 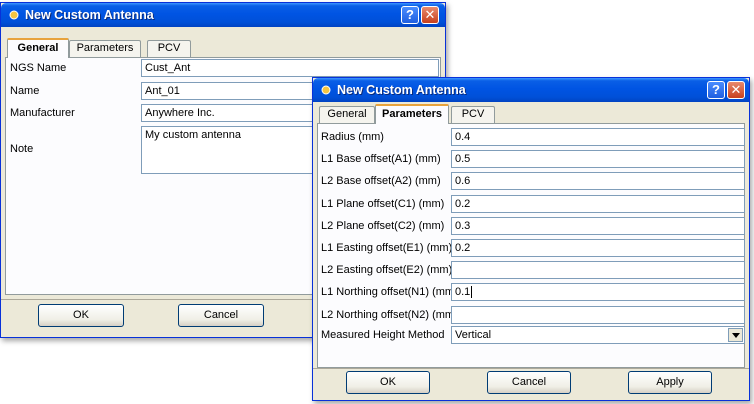 I want to click on l1-northing-offset-n1-label: L1 Northing offset(N1) (mm), so click(x=389, y=292).